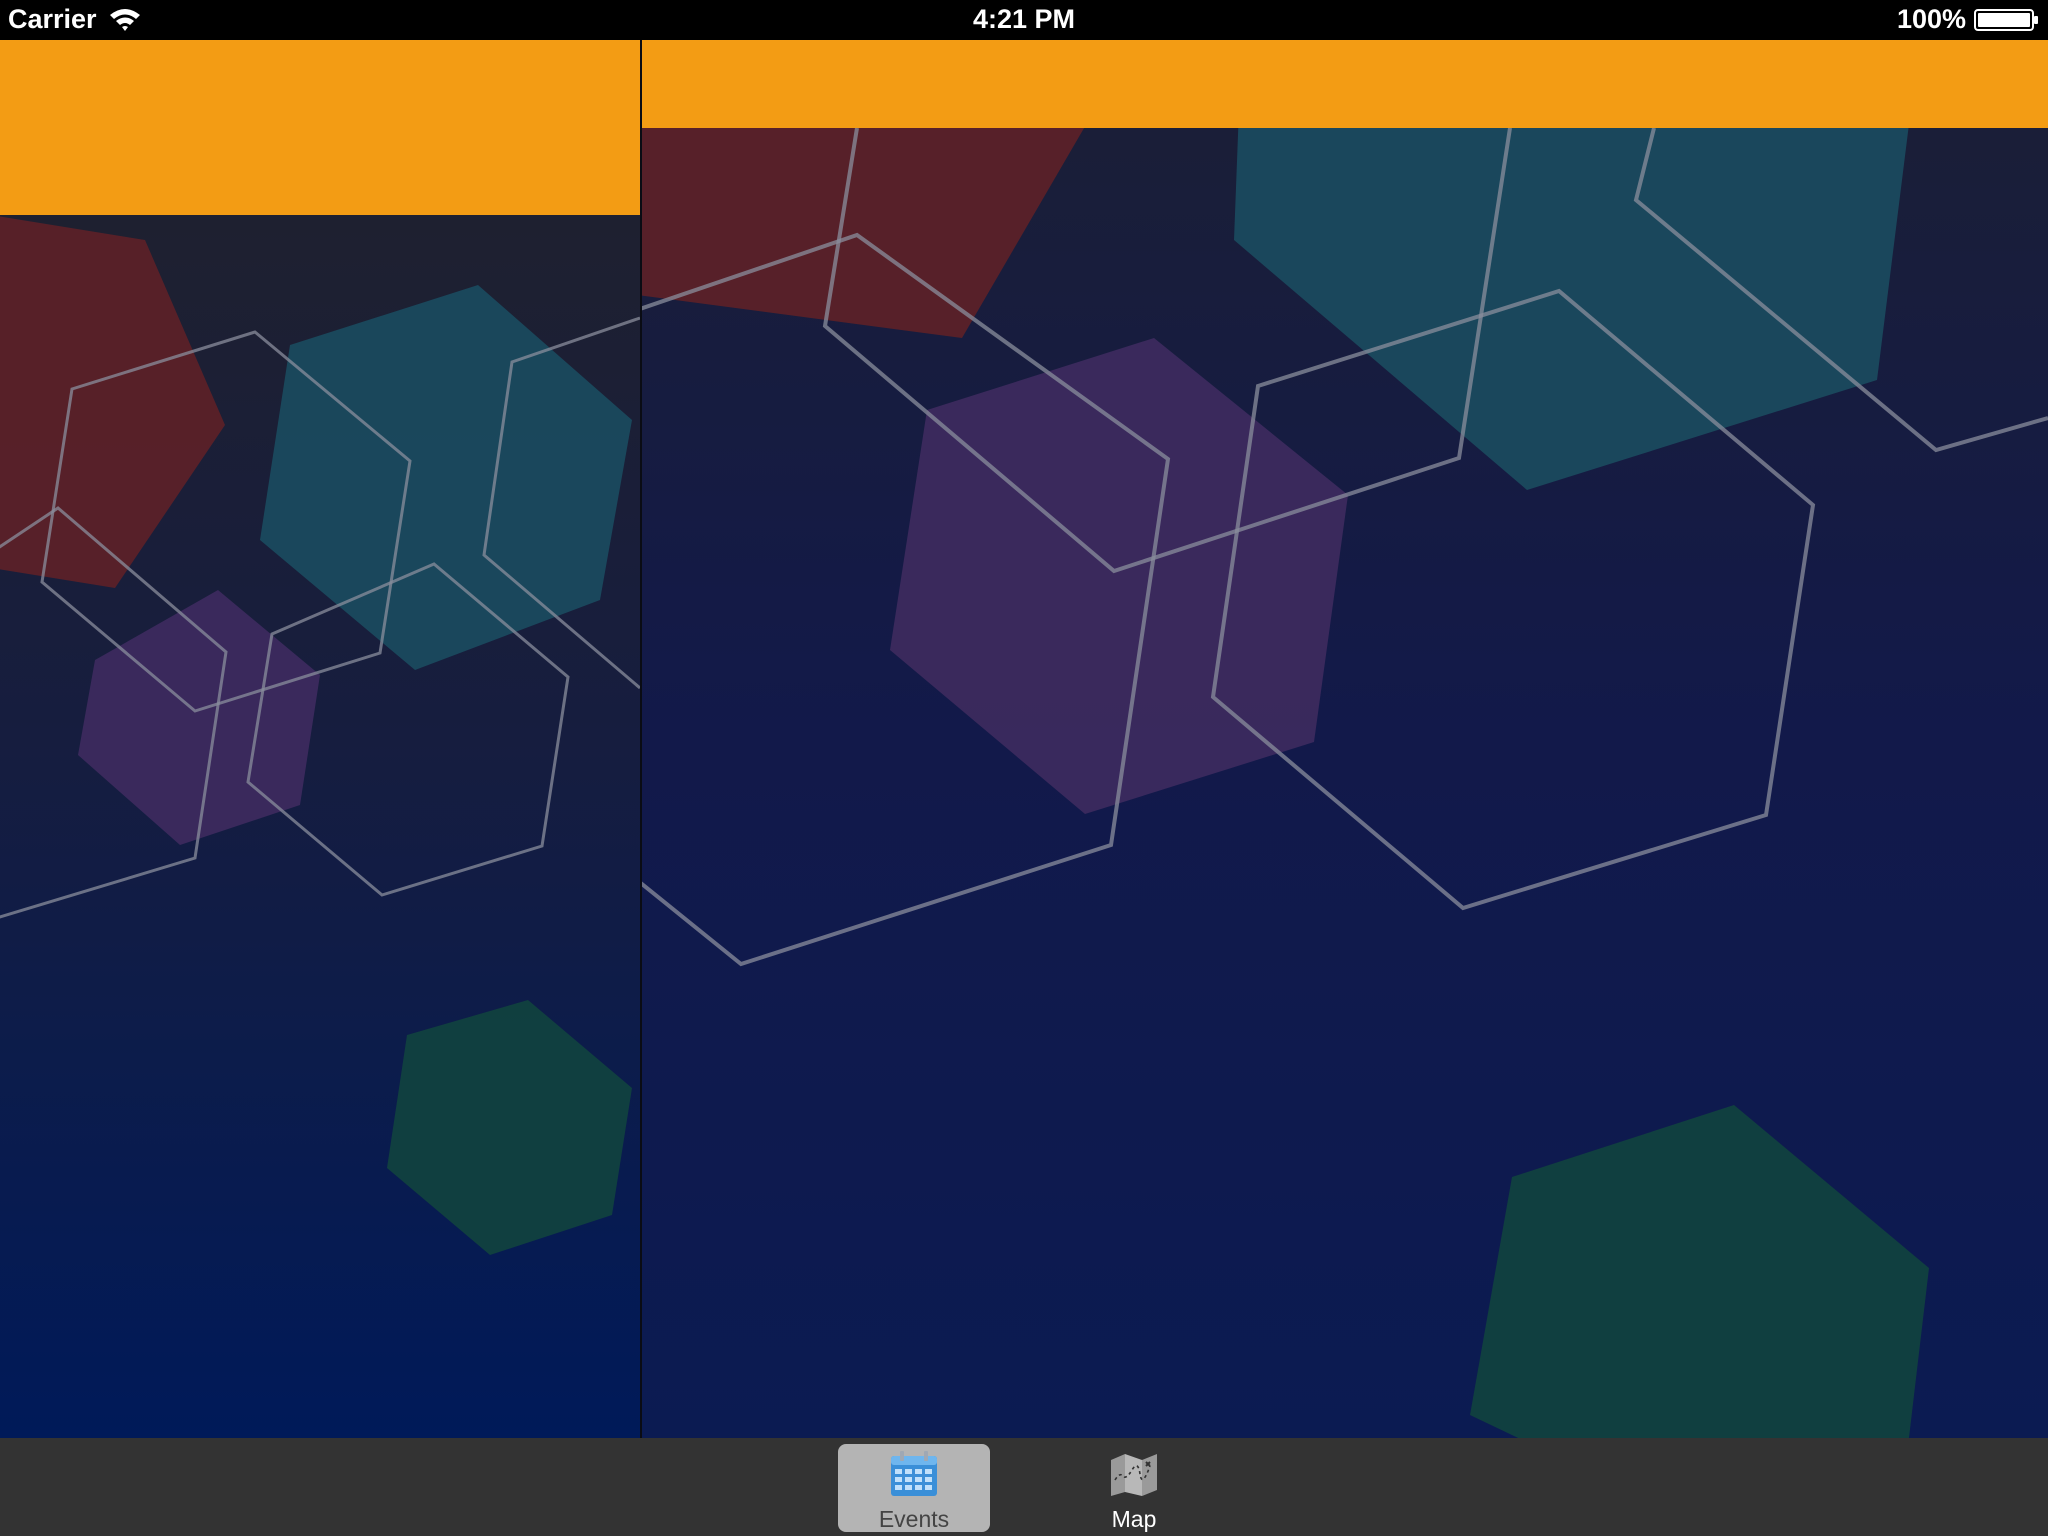  Describe the element at coordinates (914, 1473) in the screenshot. I see `calendar-icon` at that location.